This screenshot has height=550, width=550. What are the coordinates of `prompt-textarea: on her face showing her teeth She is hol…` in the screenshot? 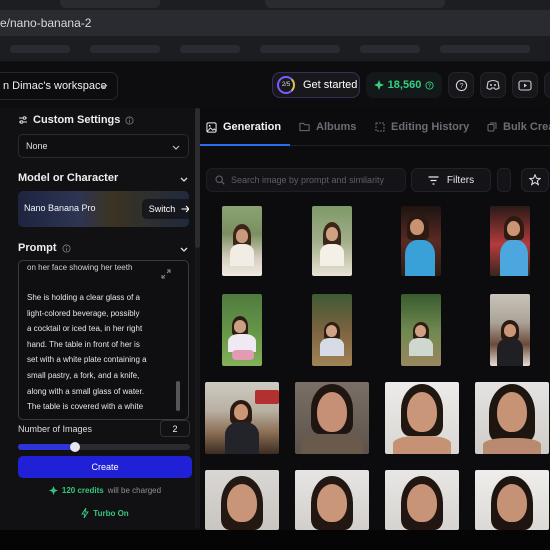 It's located at (103, 340).